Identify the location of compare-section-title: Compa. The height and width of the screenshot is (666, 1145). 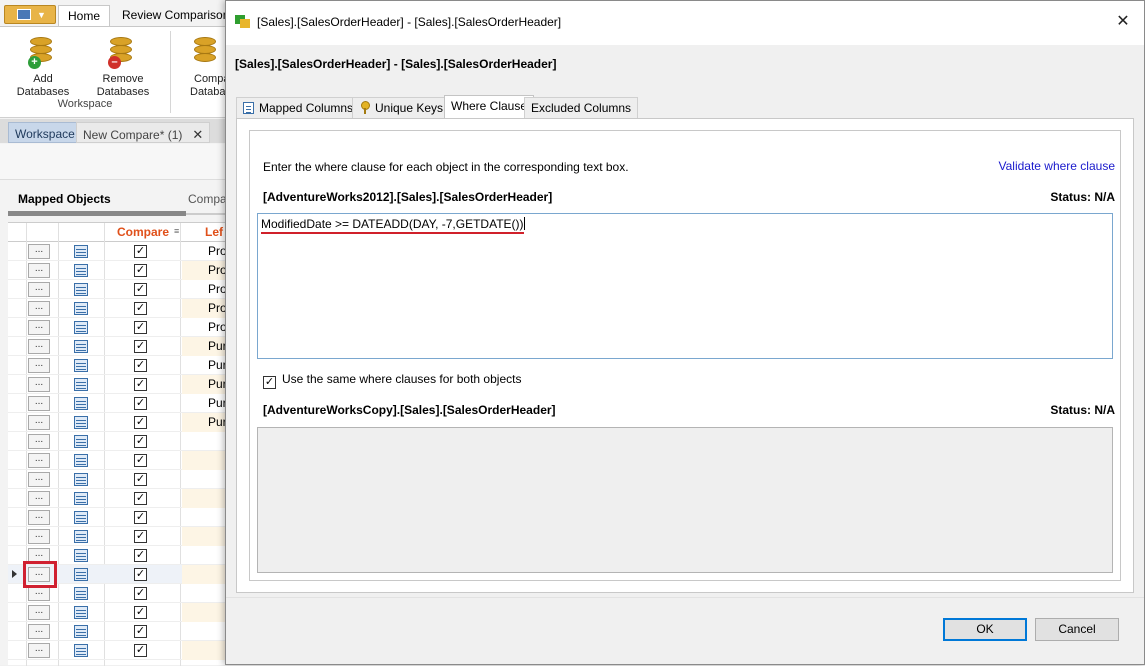
(207, 199).